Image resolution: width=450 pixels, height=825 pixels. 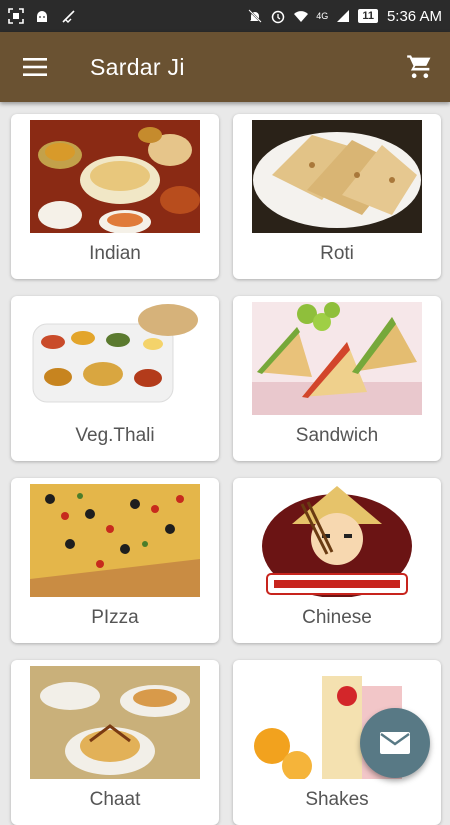 What do you see at coordinates (414, 16) in the screenshot?
I see `status-time: 5:36 AM` at bounding box center [414, 16].